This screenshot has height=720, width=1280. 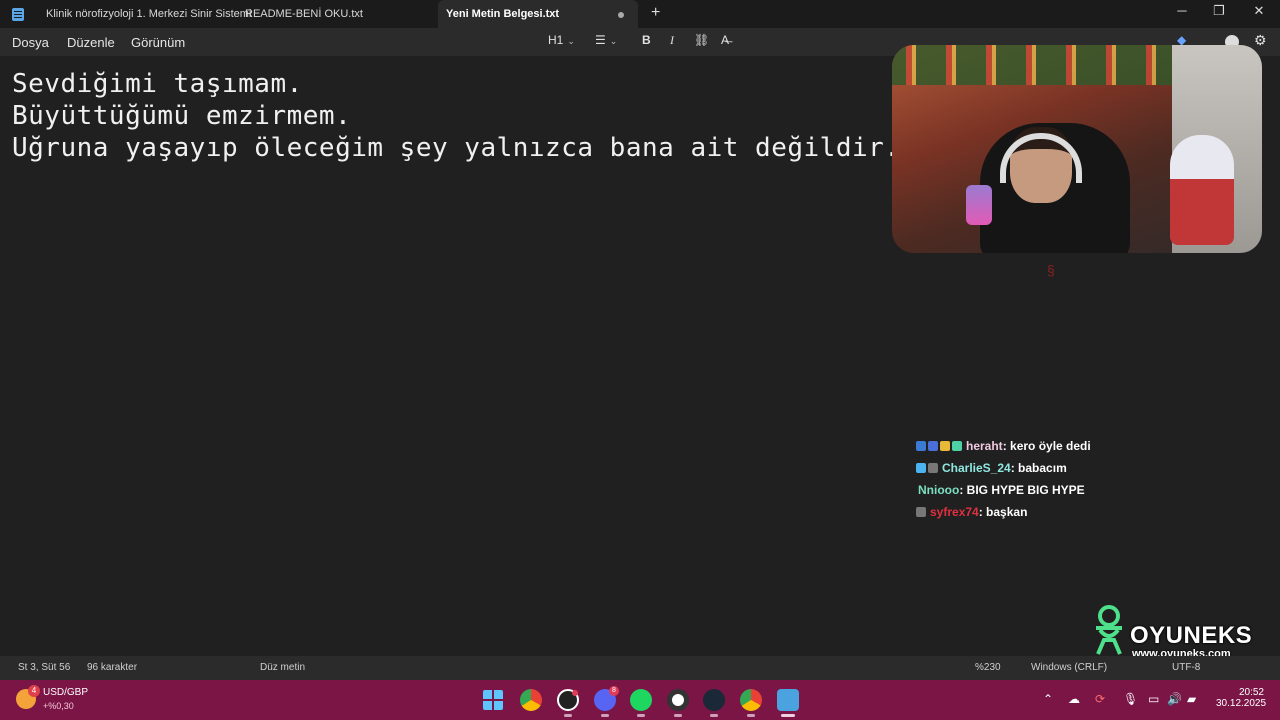 I want to click on tab-yeni-metin: Yeni Metin Belgesi.txt, so click(x=538, y=14).